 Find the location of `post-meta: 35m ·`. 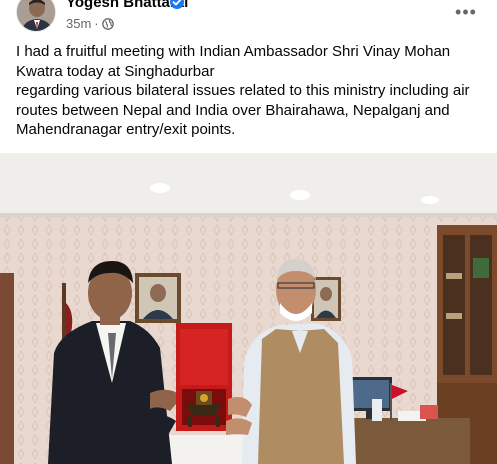

post-meta: 35m · is located at coordinates (90, 23).